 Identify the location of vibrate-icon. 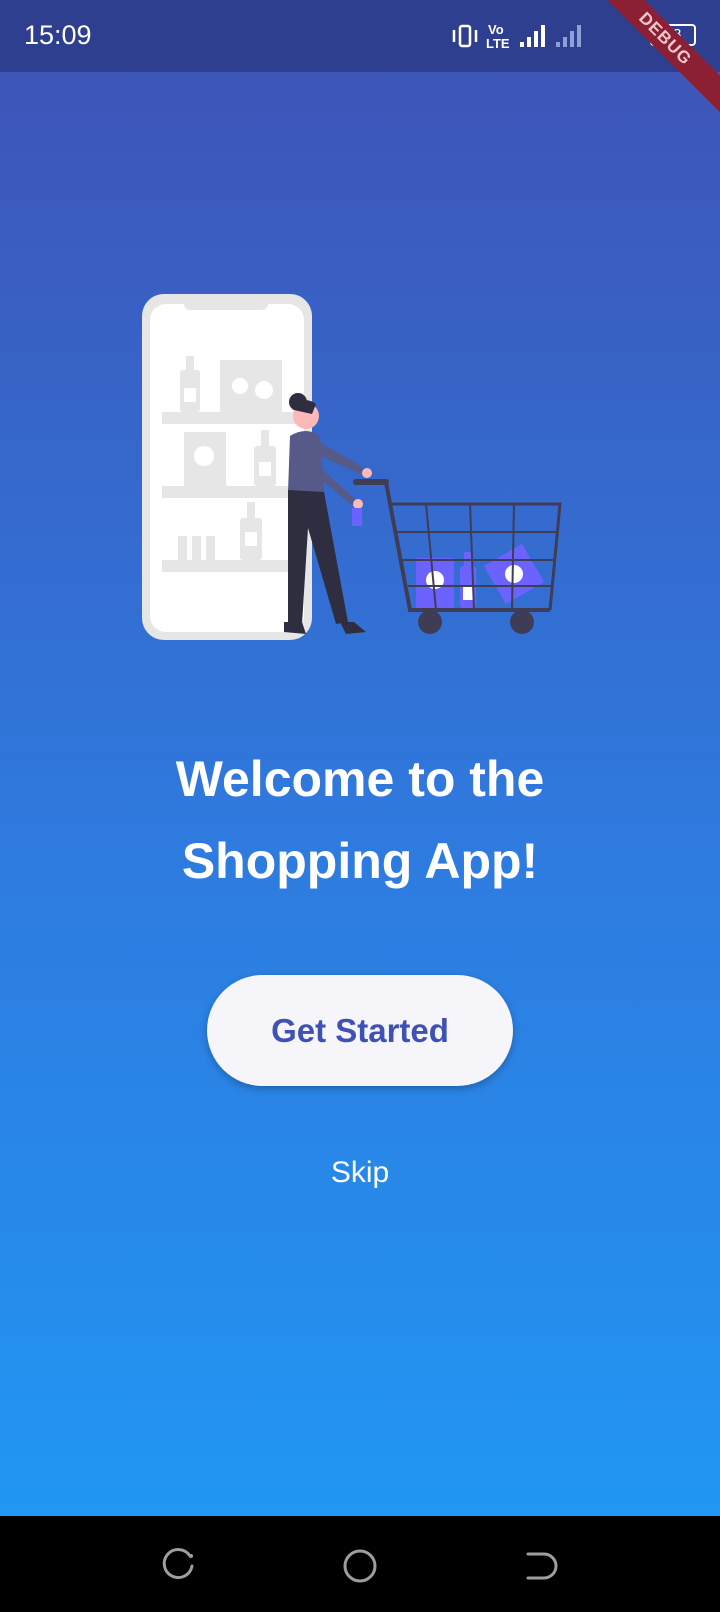
(465, 36).